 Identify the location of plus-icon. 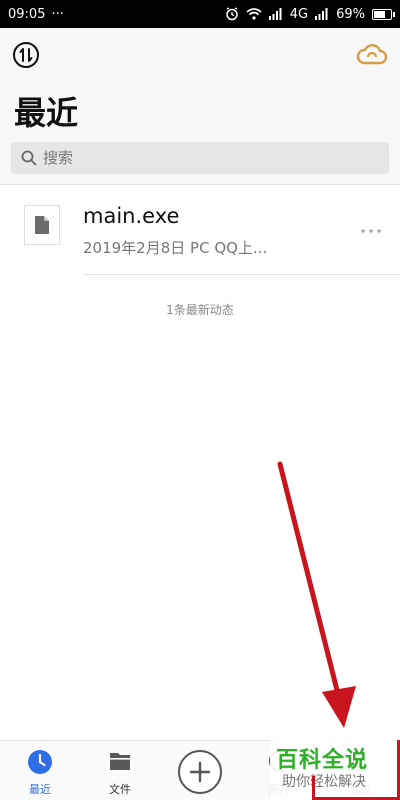
(200, 772).